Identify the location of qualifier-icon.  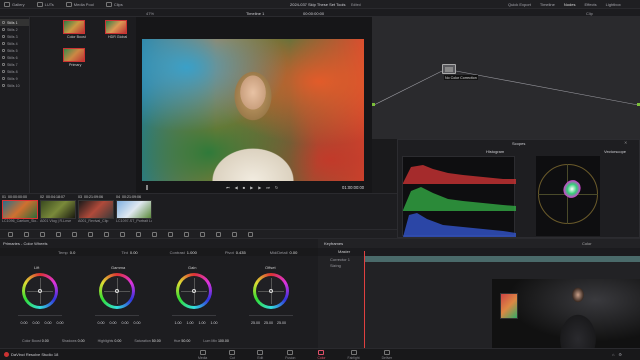
(138, 234).